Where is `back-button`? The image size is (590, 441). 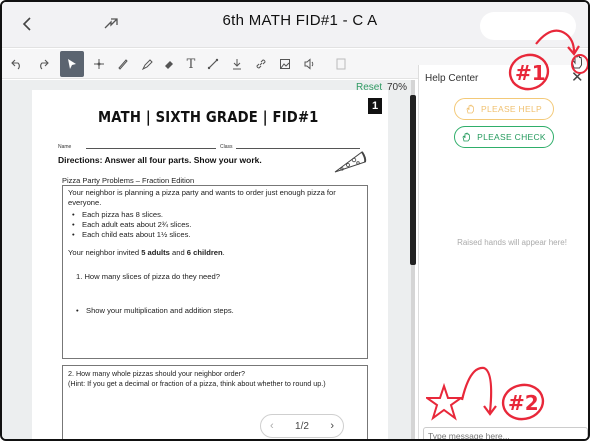
back-button is located at coordinates (37, 26).